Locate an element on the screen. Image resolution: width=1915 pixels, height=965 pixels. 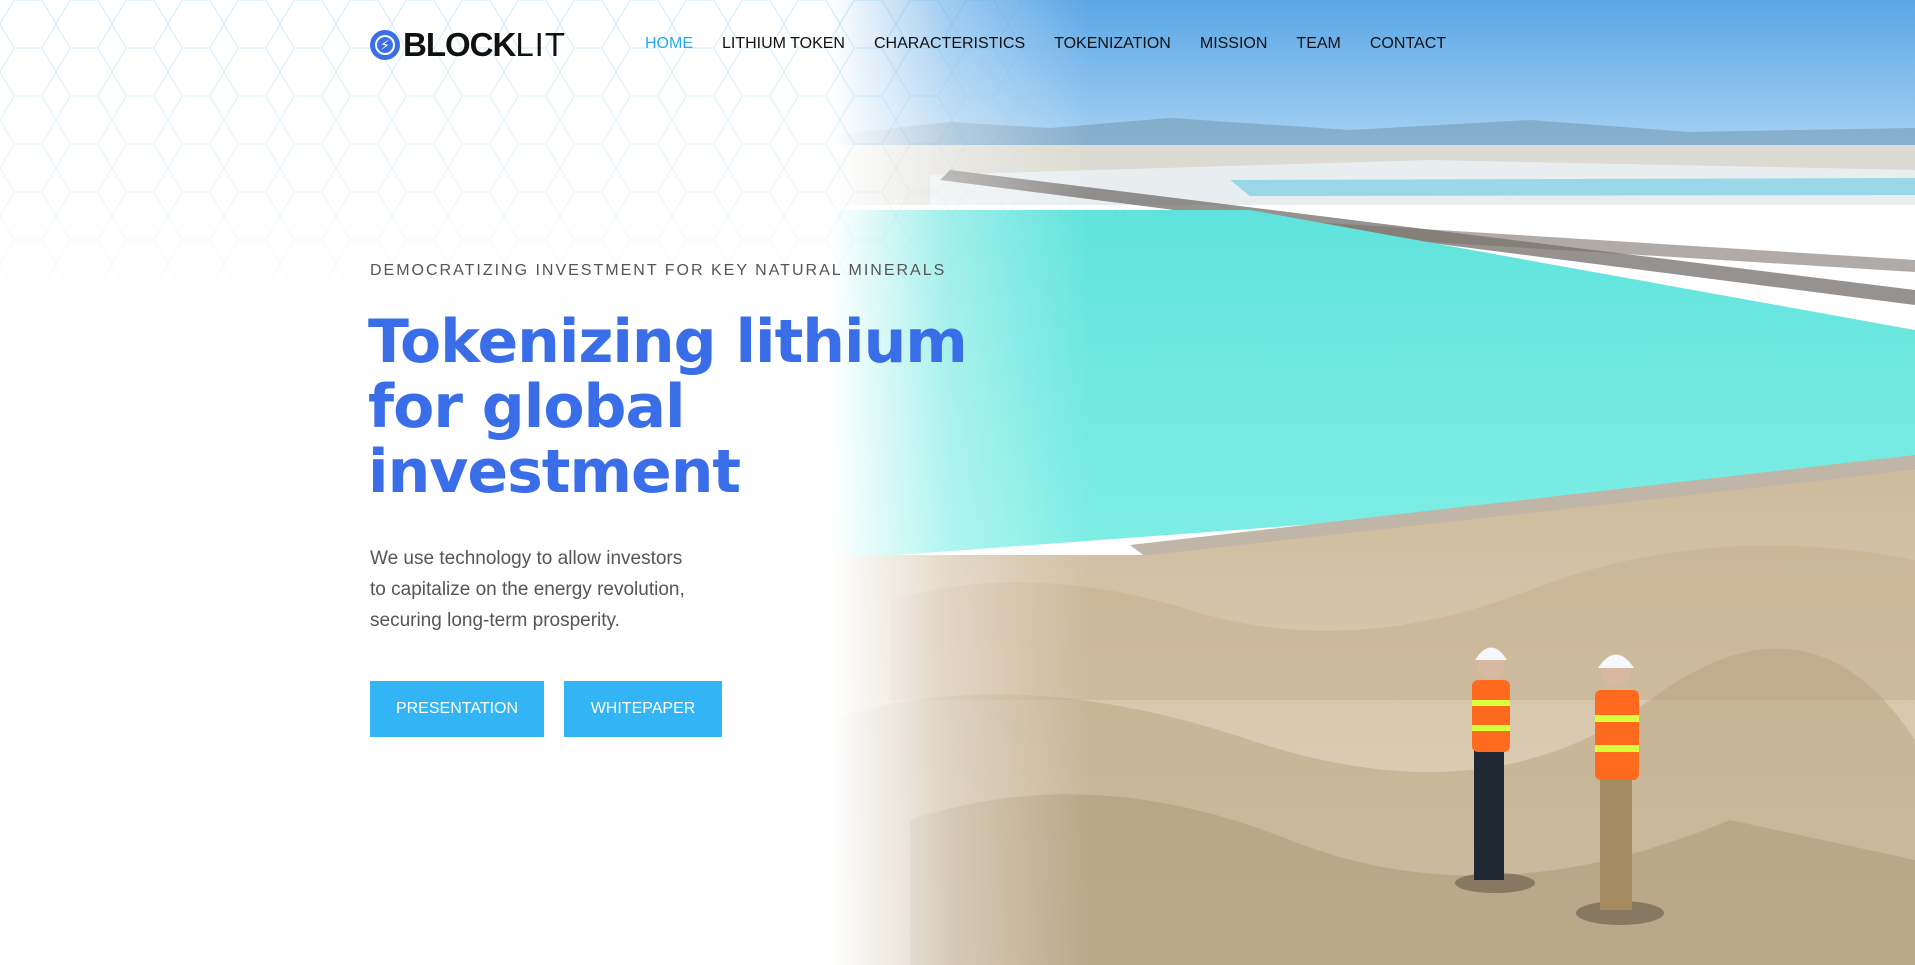
logo: ⚡ BLOCK LIT is located at coordinates (468, 44).